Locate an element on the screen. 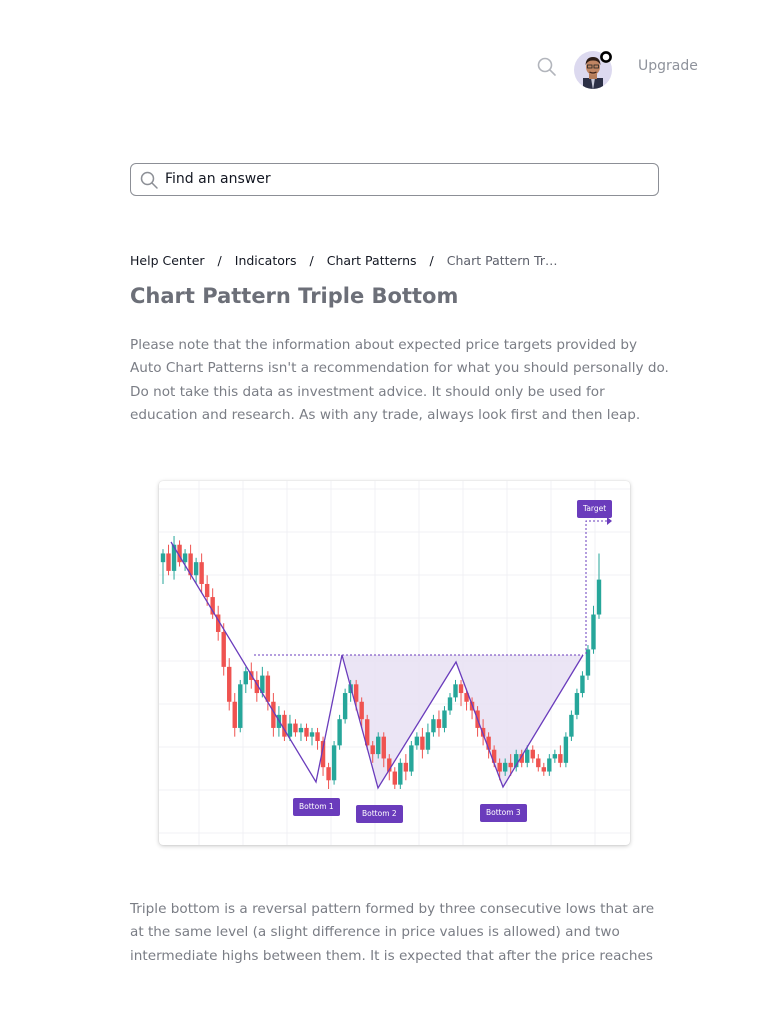 The image size is (768, 1024). breadcrumb-help-center: Help Center is located at coordinates (167, 260).